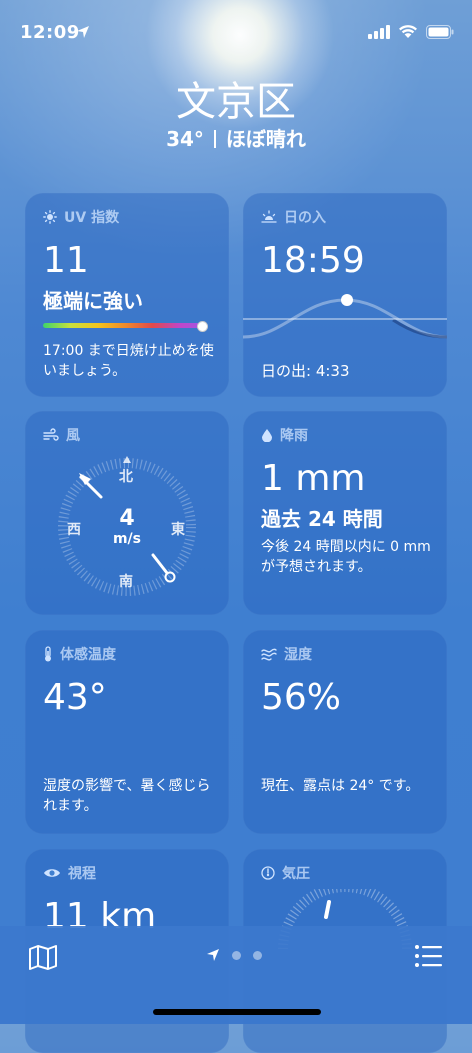  I want to click on sunset-card-header: 日の入, so click(293, 217).